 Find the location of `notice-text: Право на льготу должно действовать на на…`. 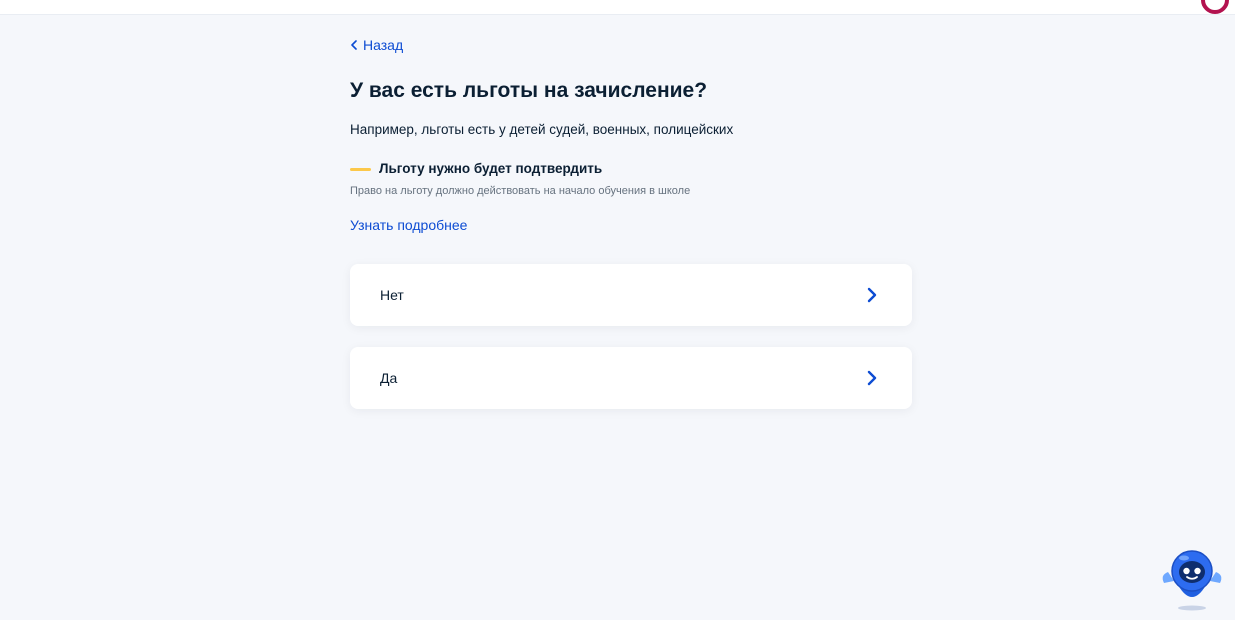

notice-text: Право на льготу должно действовать на на… is located at coordinates (520, 191).